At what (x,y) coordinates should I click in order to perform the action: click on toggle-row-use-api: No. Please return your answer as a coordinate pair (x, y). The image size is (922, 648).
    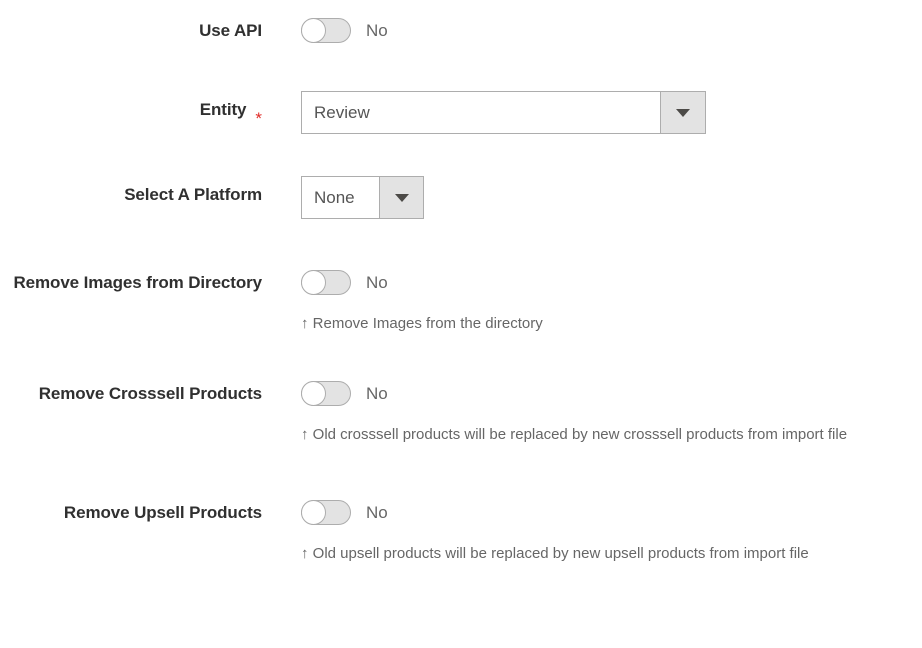
    Looking at the image, I should click on (611, 27).